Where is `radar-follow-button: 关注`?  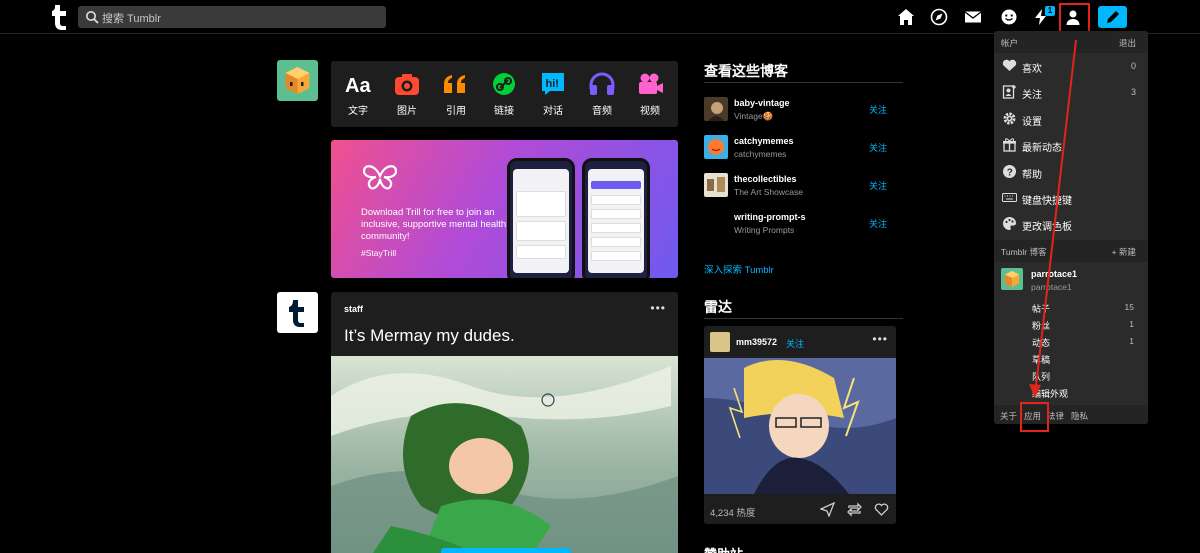 radar-follow-button: 关注 is located at coordinates (795, 343).